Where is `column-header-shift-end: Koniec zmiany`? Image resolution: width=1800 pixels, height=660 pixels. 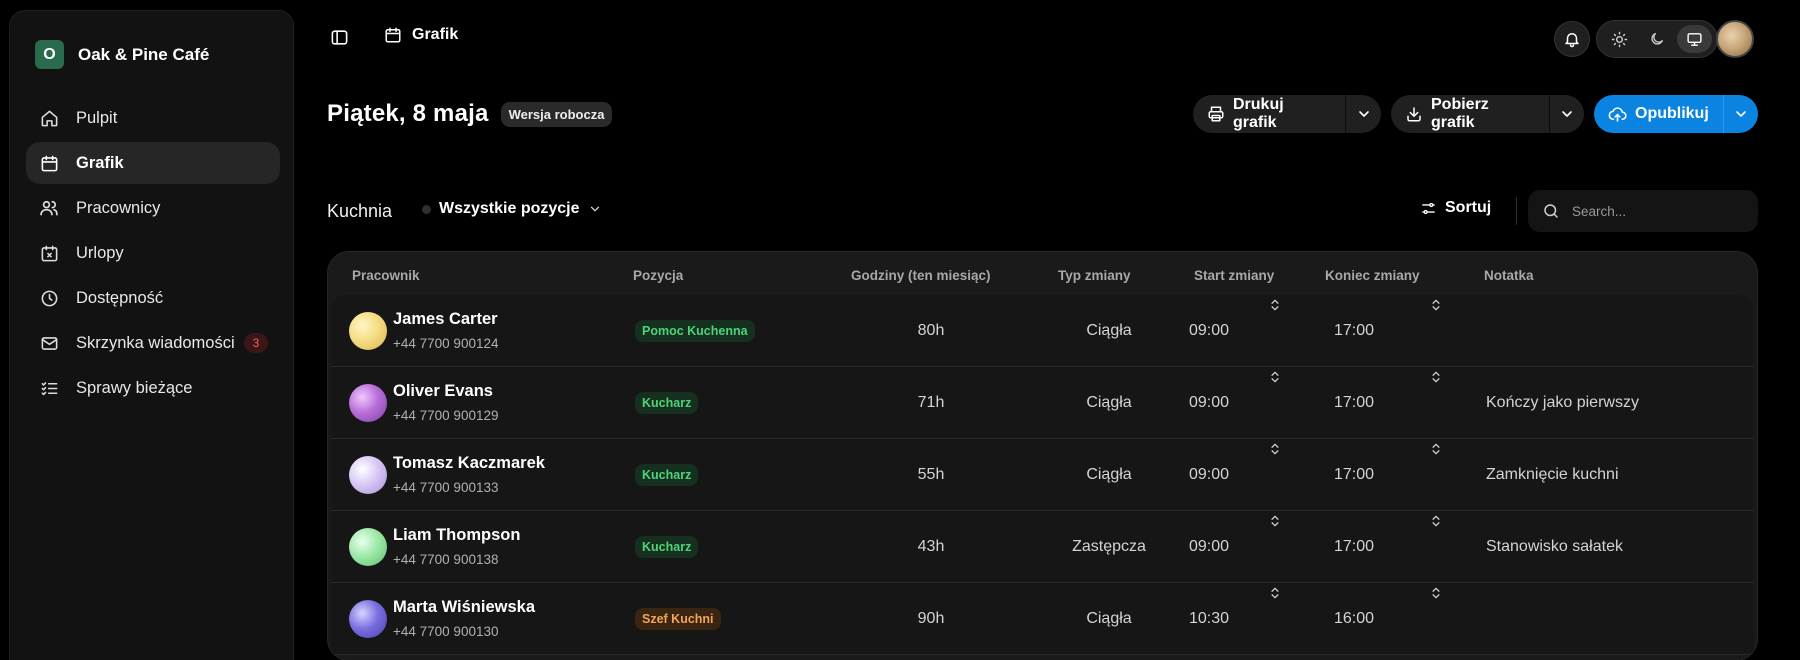
column-header-shift-end: Koniec zmiany is located at coordinates (1372, 275).